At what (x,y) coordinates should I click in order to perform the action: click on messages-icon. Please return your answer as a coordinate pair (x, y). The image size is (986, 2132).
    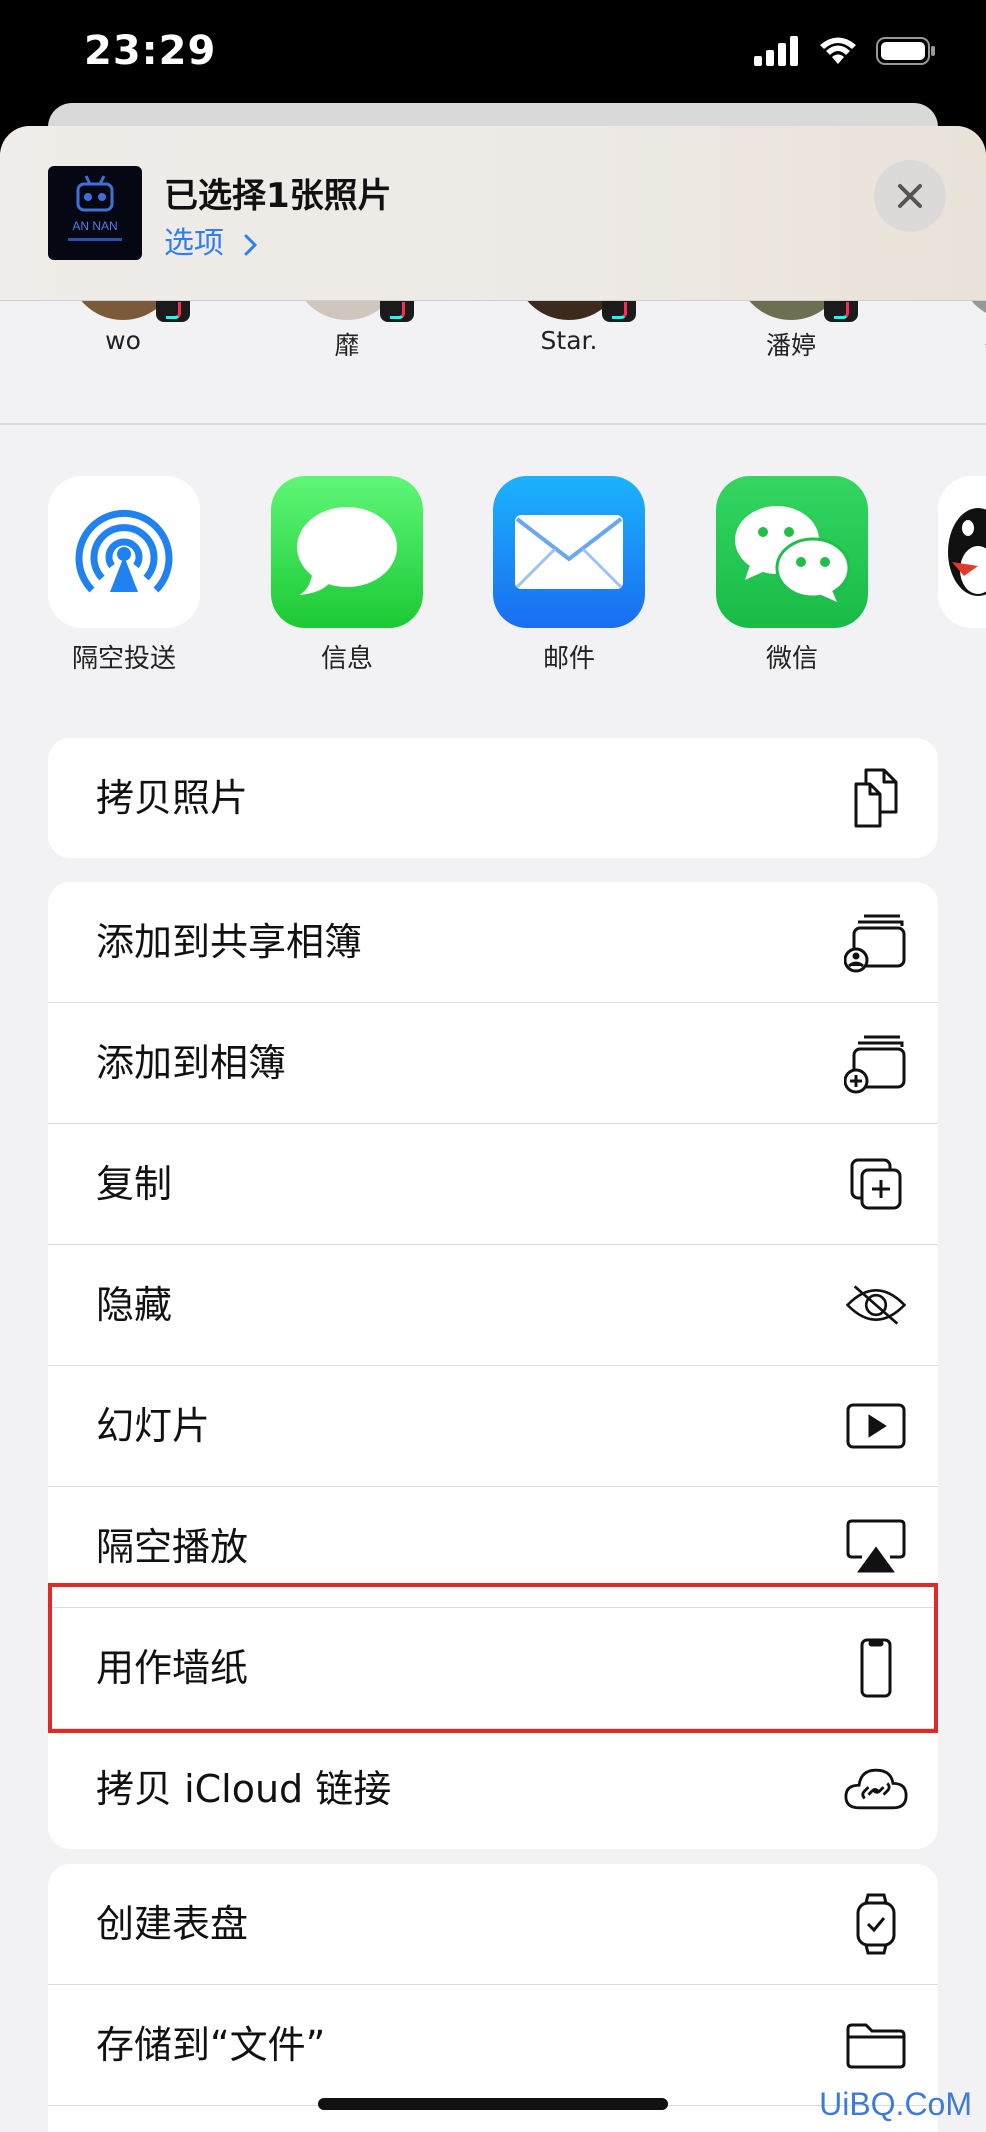
    Looking at the image, I should click on (347, 552).